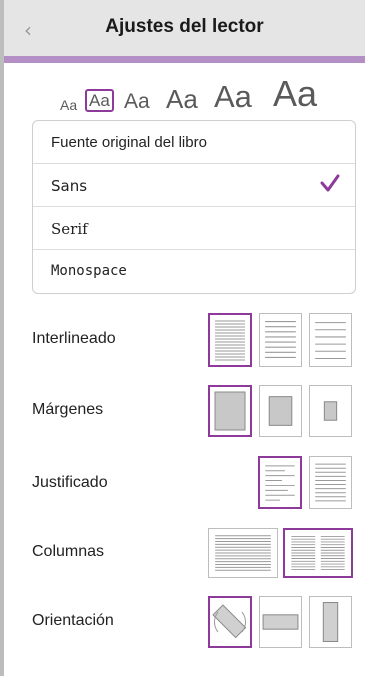 This screenshot has height=676, width=365. I want to click on landscape-icon, so click(280, 622).